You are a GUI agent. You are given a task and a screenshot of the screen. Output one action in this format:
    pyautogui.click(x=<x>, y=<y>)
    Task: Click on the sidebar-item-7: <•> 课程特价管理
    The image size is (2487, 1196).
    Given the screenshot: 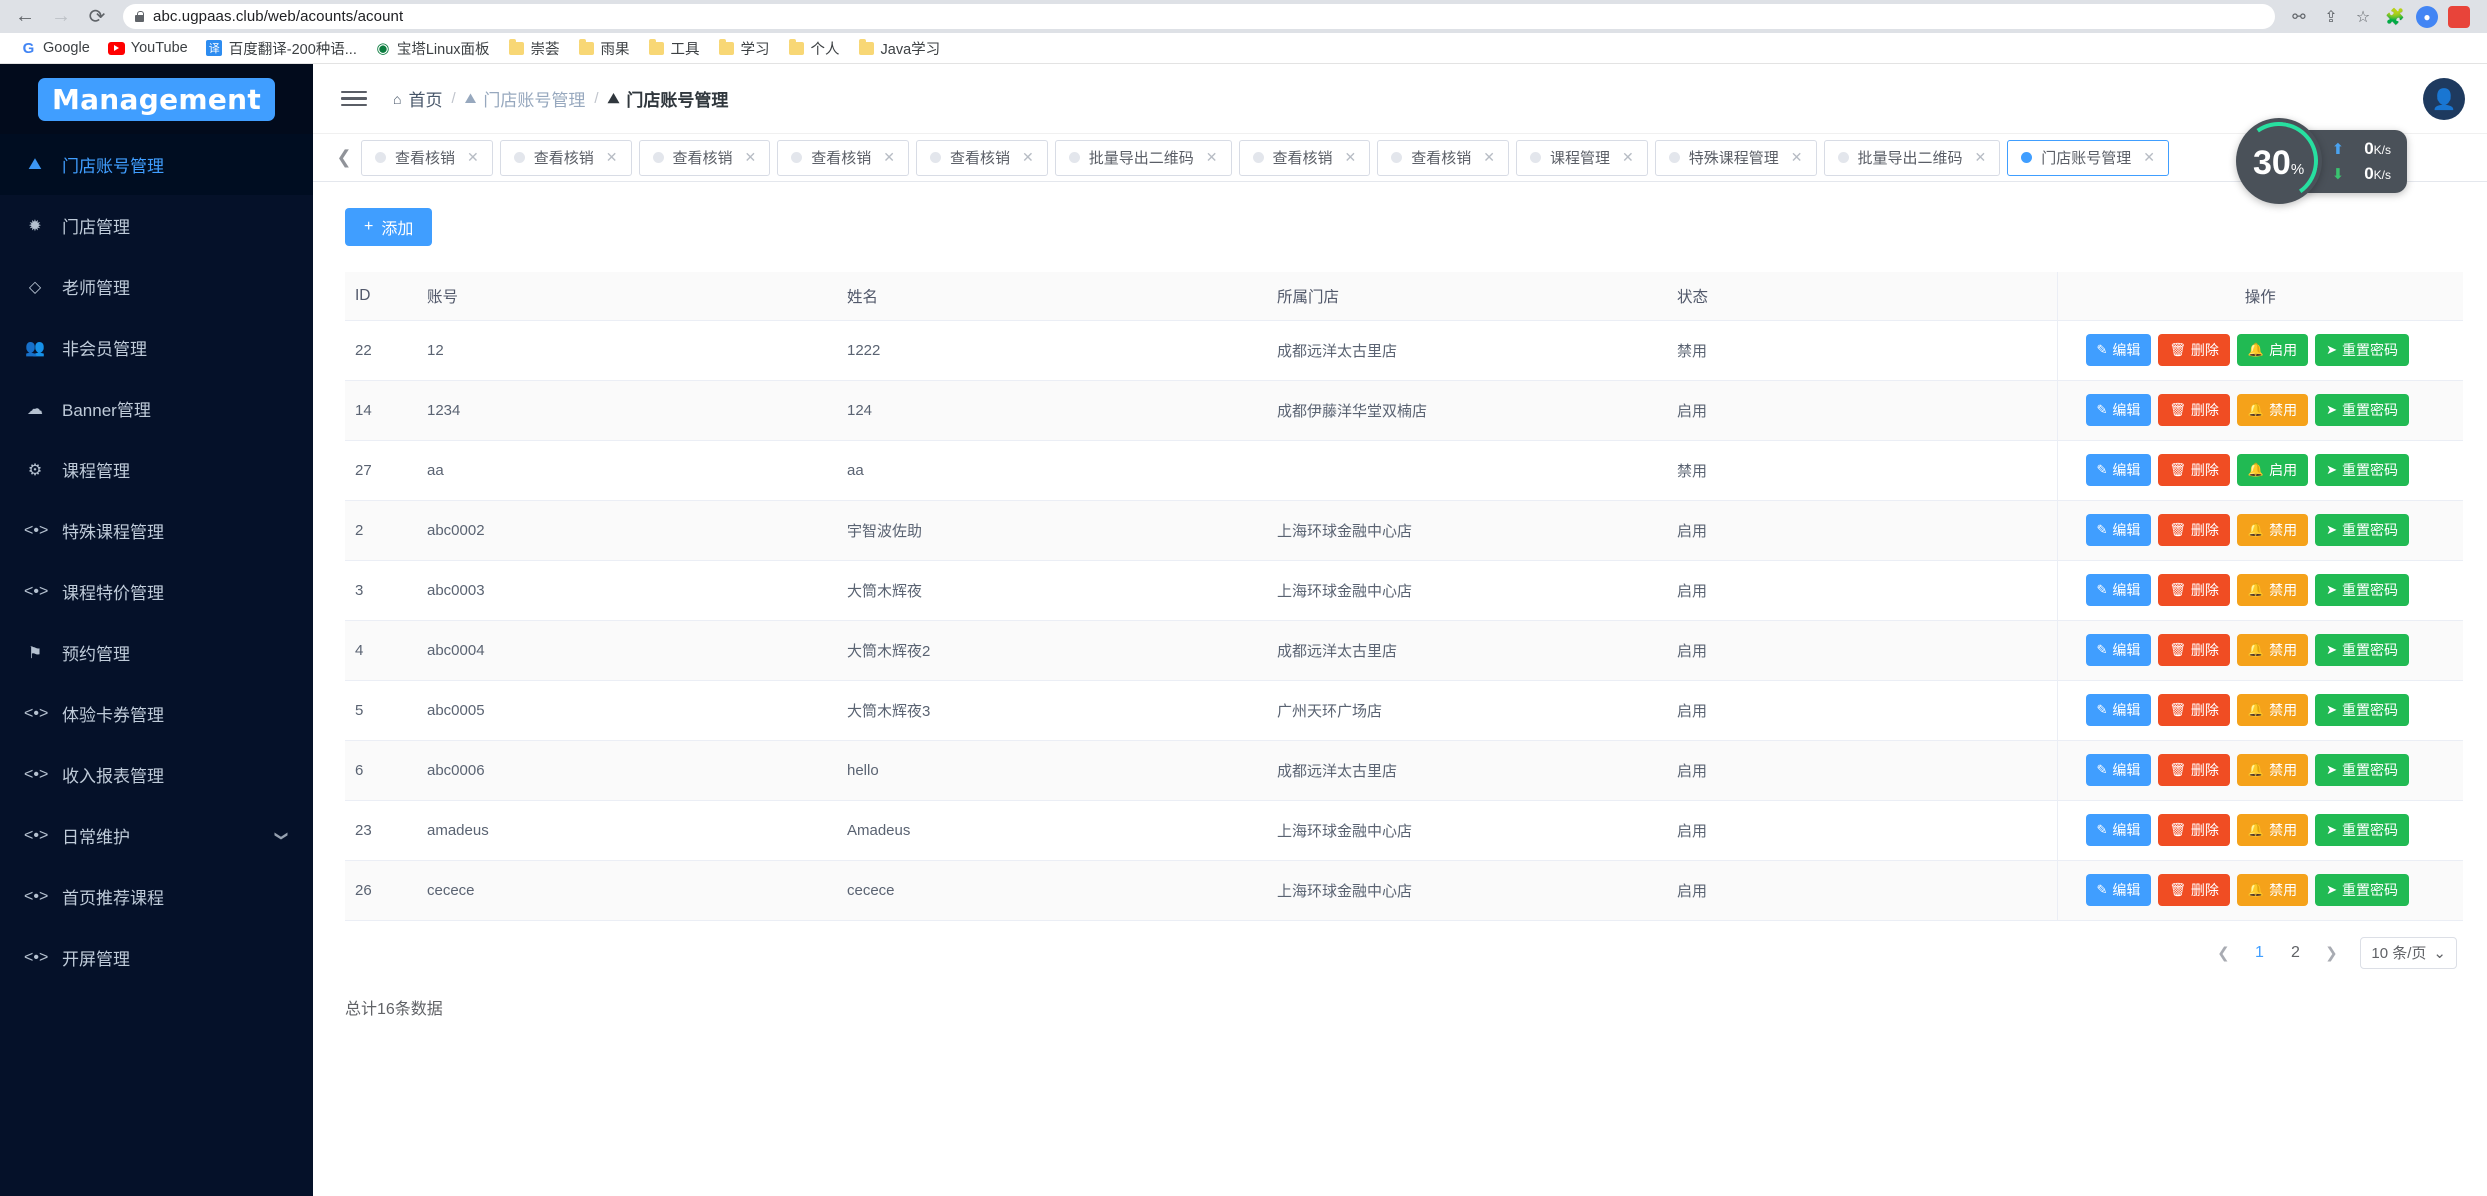 What is the action you would take?
    pyautogui.click(x=156, y=591)
    